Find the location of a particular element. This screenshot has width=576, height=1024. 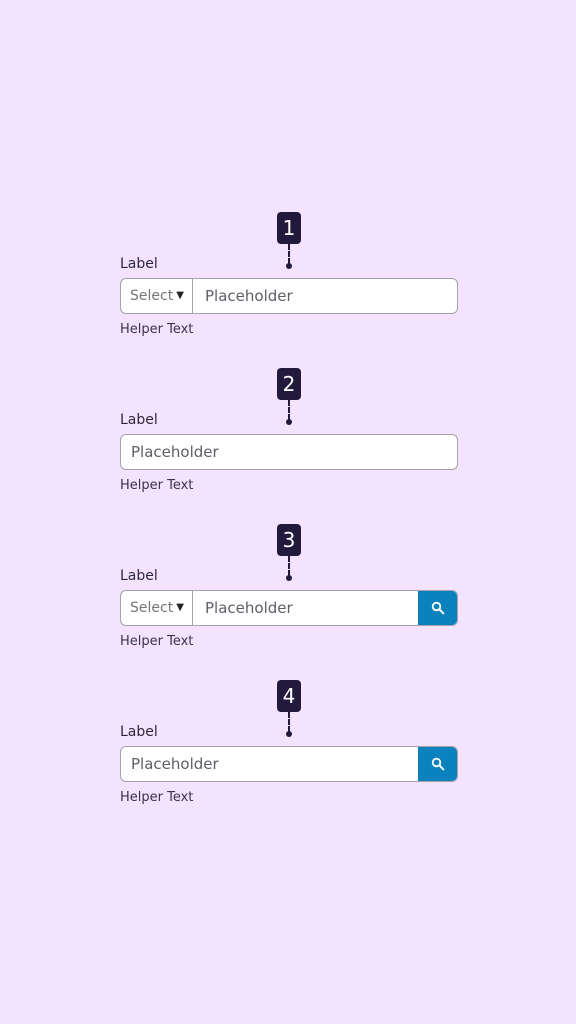

callout-marker: 3 is located at coordinates (289, 553).